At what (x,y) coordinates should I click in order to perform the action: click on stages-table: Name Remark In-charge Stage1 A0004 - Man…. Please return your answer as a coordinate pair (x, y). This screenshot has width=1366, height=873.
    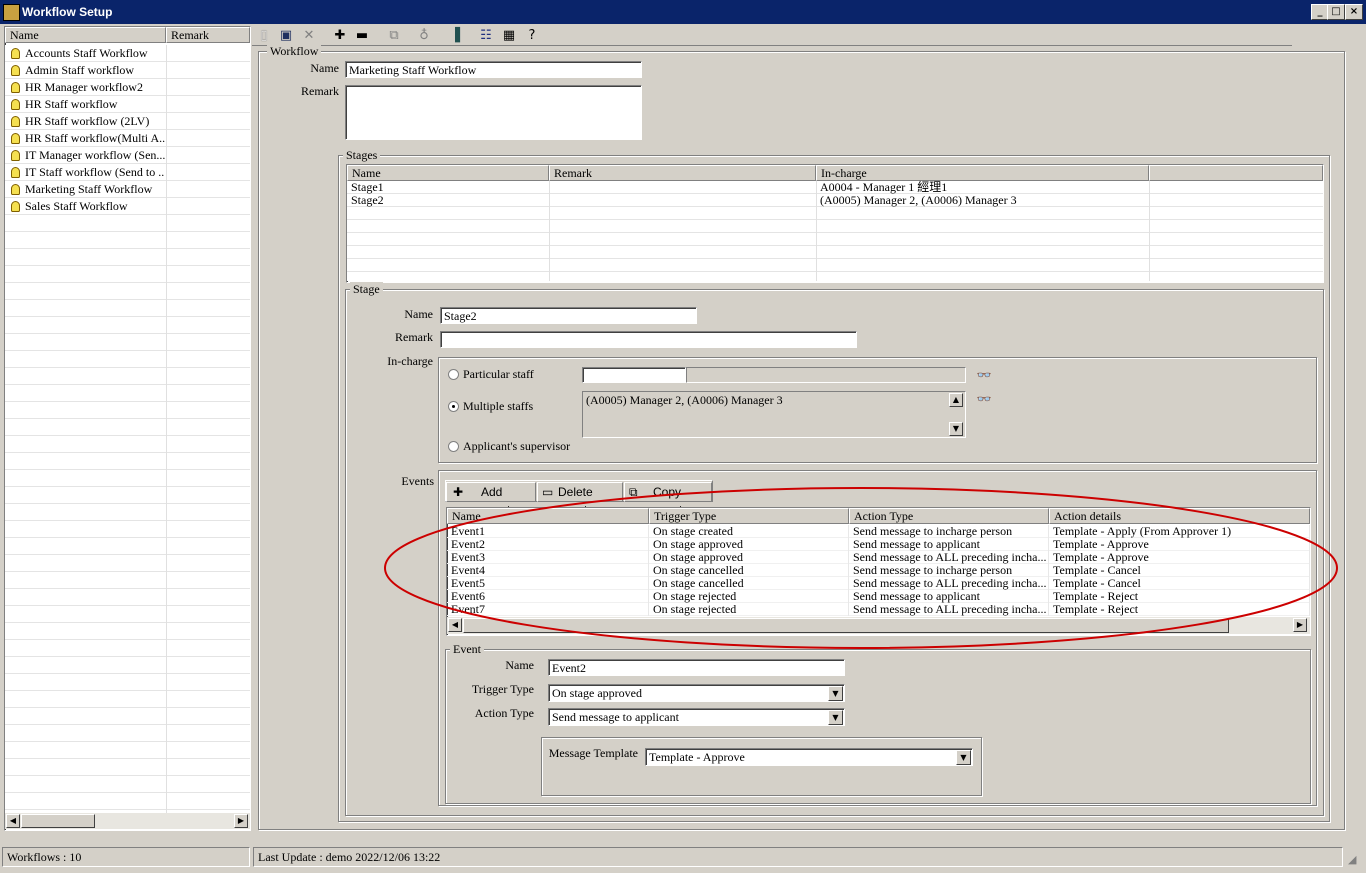
    Looking at the image, I should click on (835, 223).